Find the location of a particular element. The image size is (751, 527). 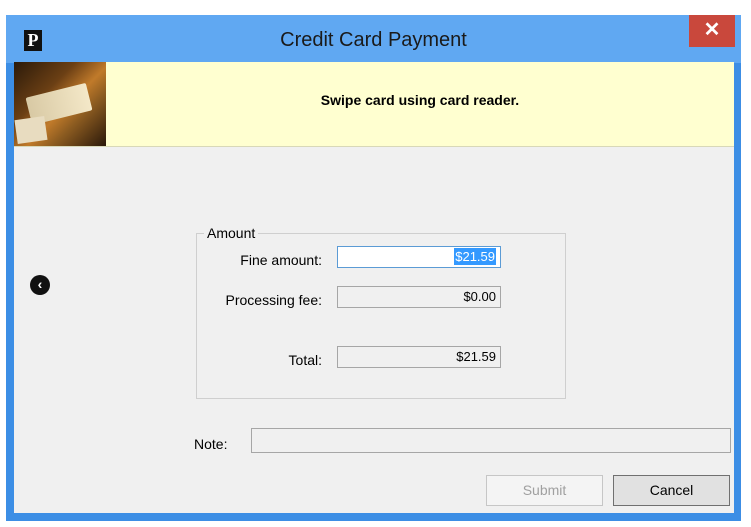

note-label: Note: is located at coordinates (211, 444).